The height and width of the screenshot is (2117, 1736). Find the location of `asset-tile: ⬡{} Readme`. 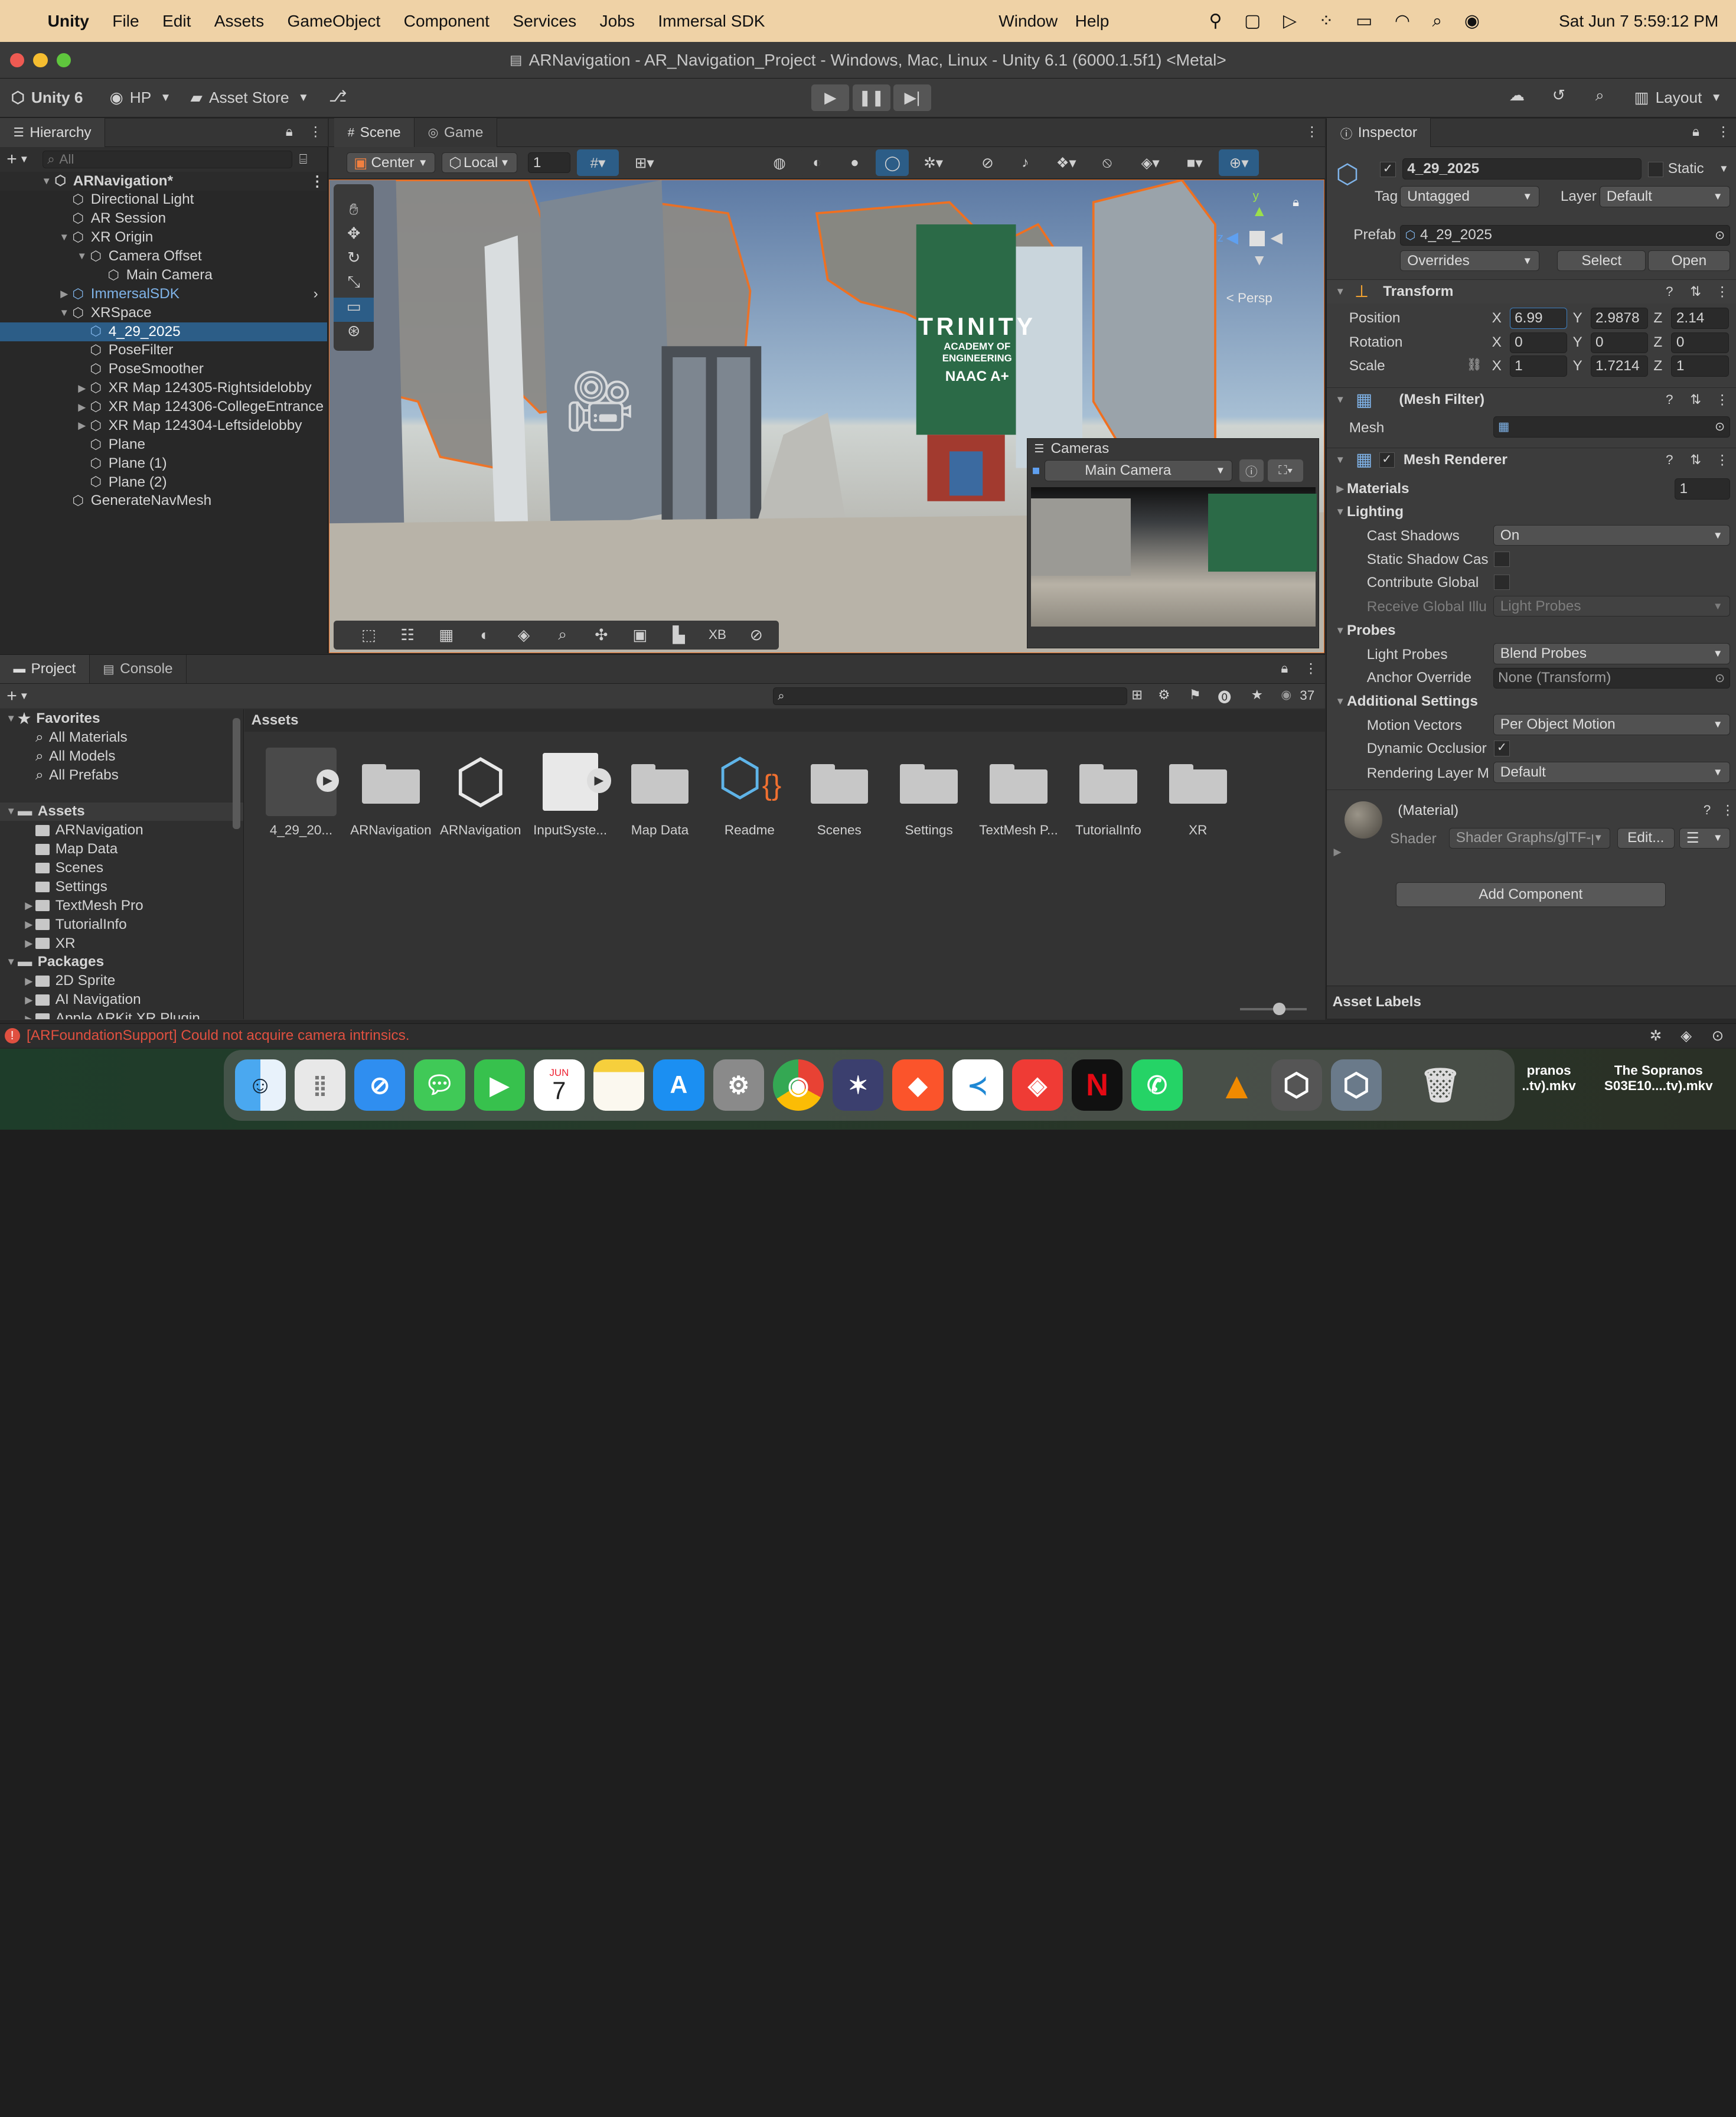

asset-tile: ⬡{} Readme is located at coordinates (749, 793).